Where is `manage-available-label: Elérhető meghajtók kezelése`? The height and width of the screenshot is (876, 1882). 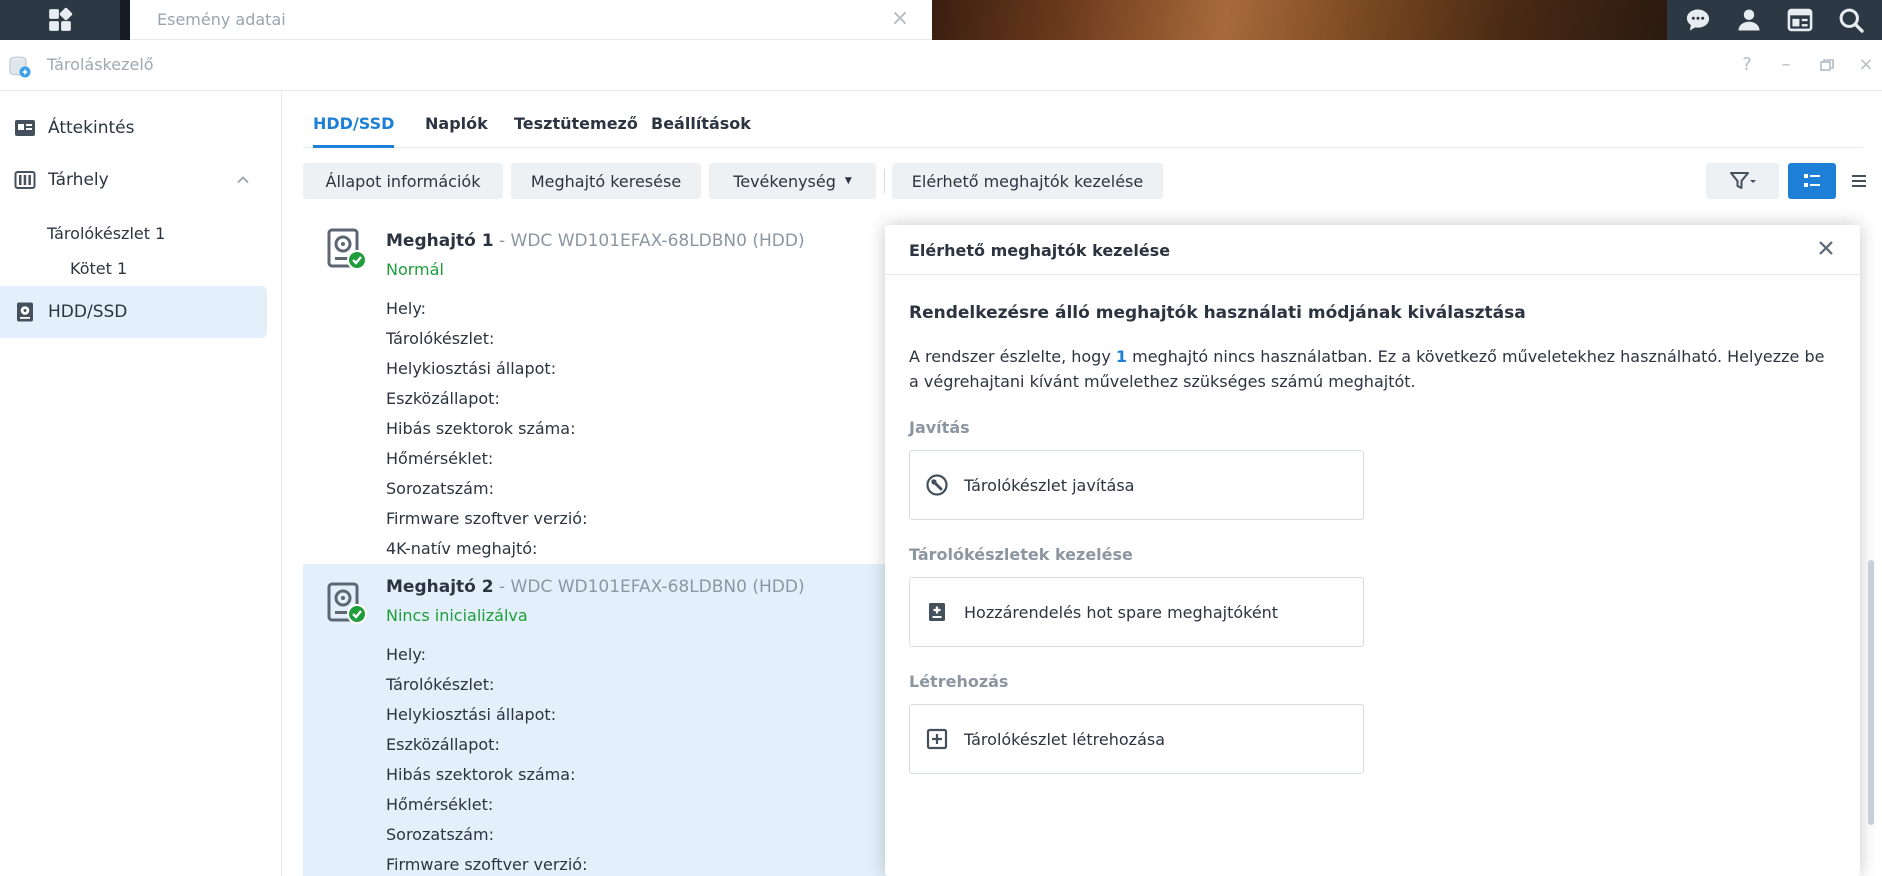 manage-available-label: Elérhető meghajtók kezelése is located at coordinates (1027, 181).